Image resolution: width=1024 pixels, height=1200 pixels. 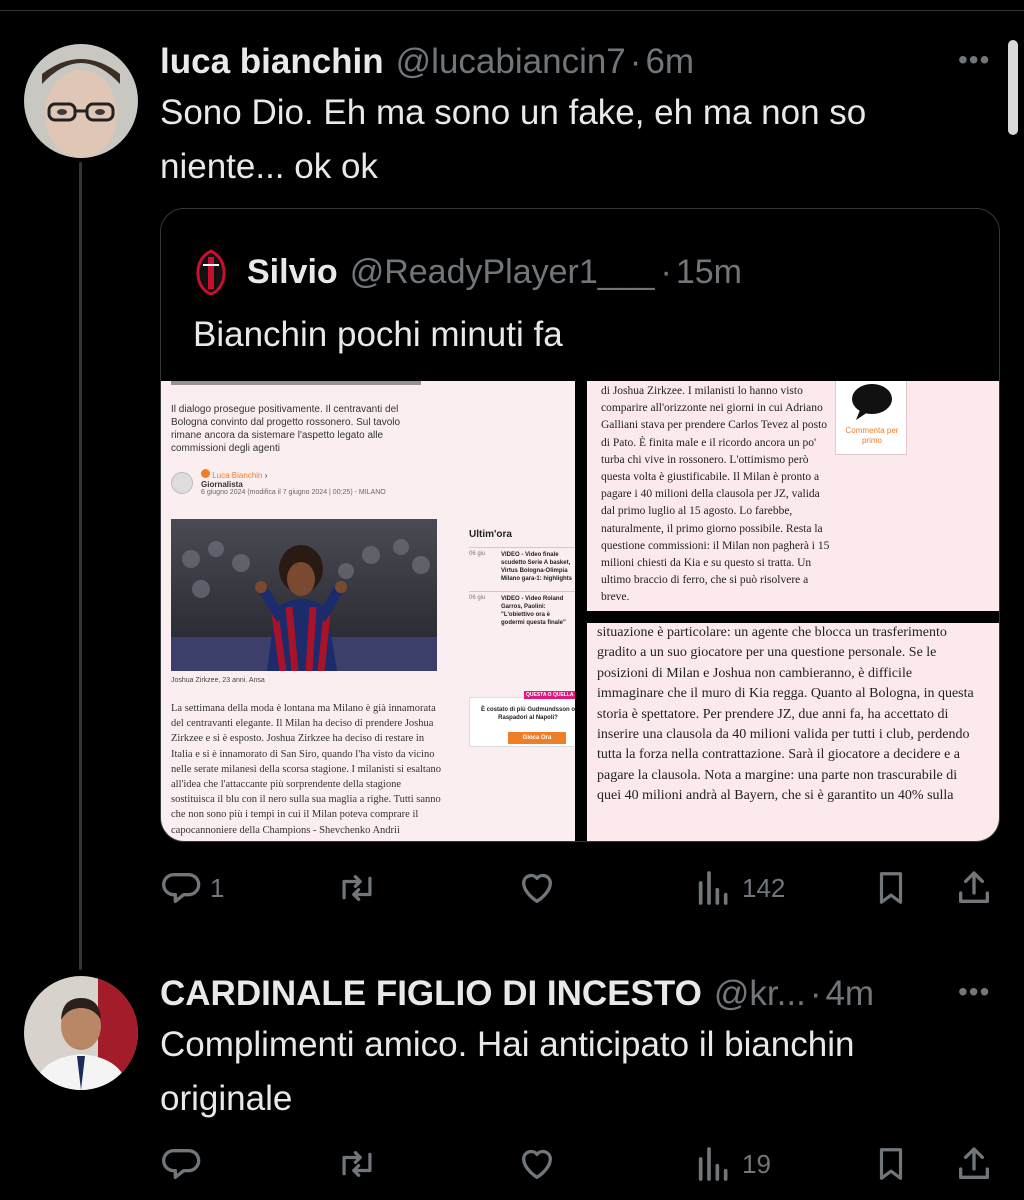 What do you see at coordinates (764, 887) in the screenshot?
I see `views-count: 142` at bounding box center [764, 887].